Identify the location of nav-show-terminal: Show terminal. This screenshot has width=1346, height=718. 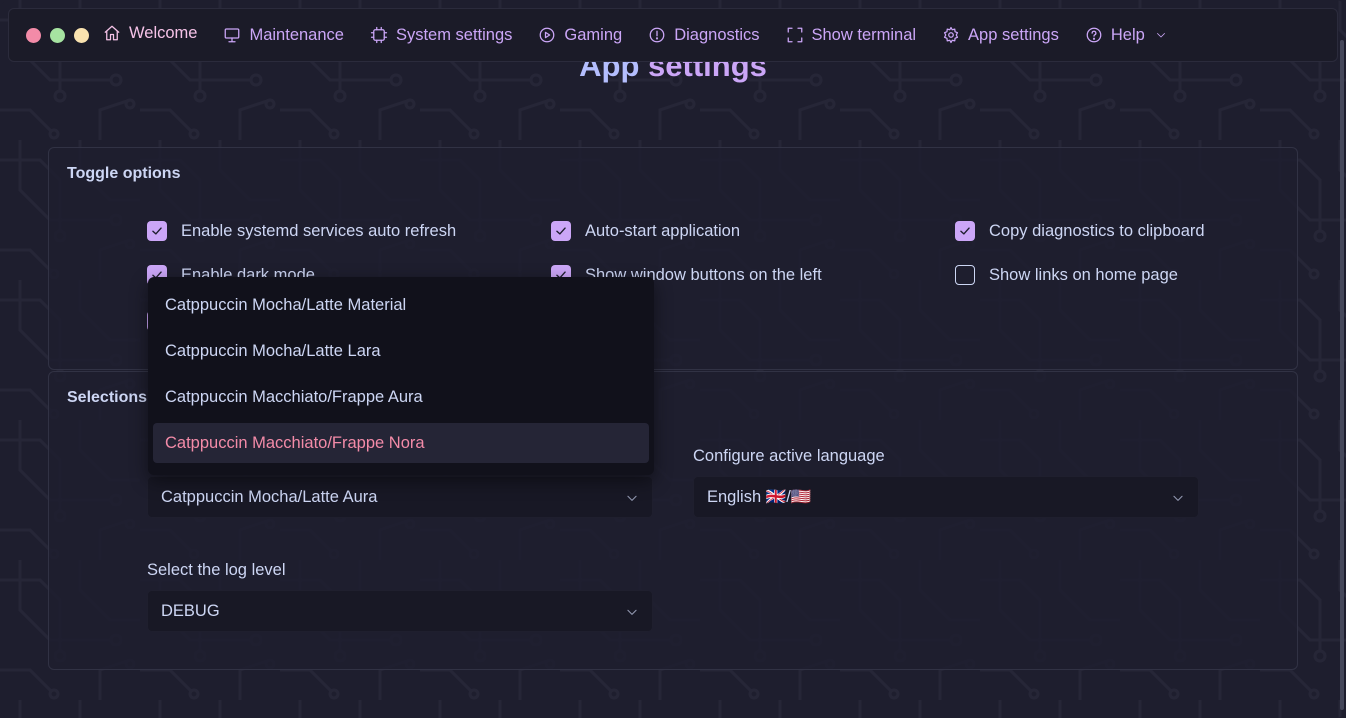
(854, 35).